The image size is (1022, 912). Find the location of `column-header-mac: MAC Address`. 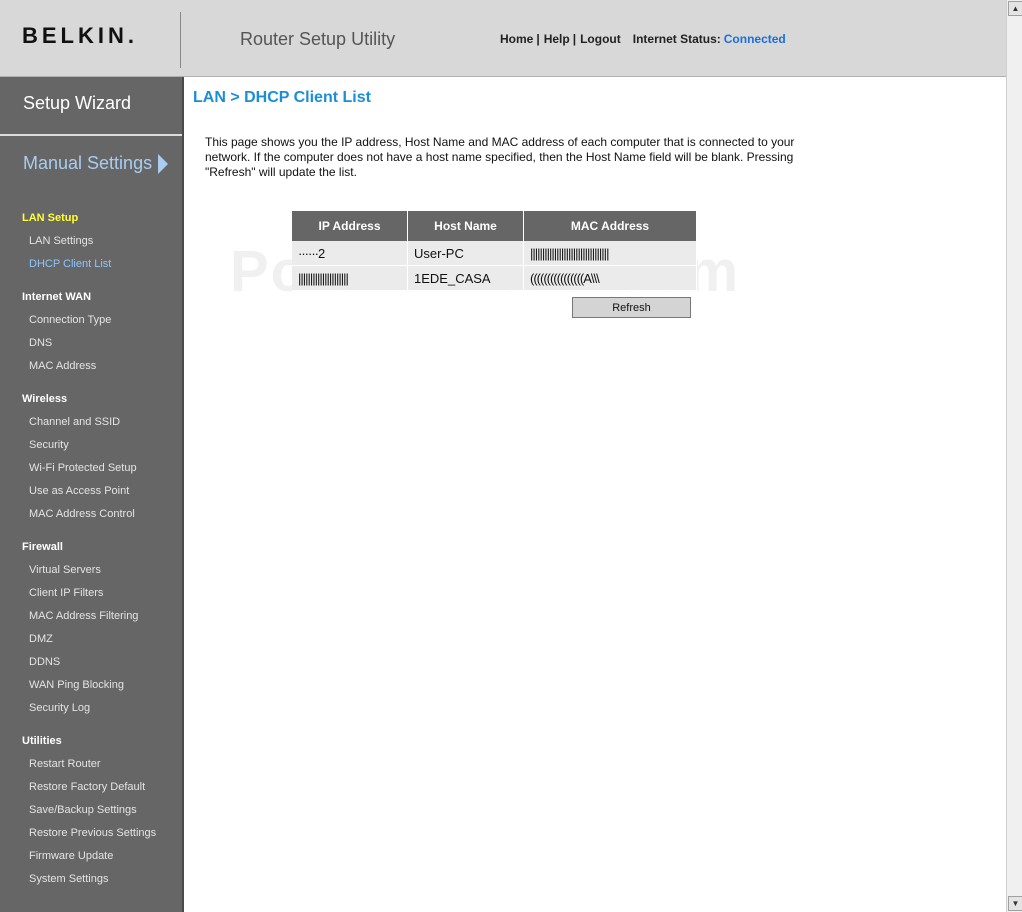

column-header-mac: MAC Address is located at coordinates (610, 226).